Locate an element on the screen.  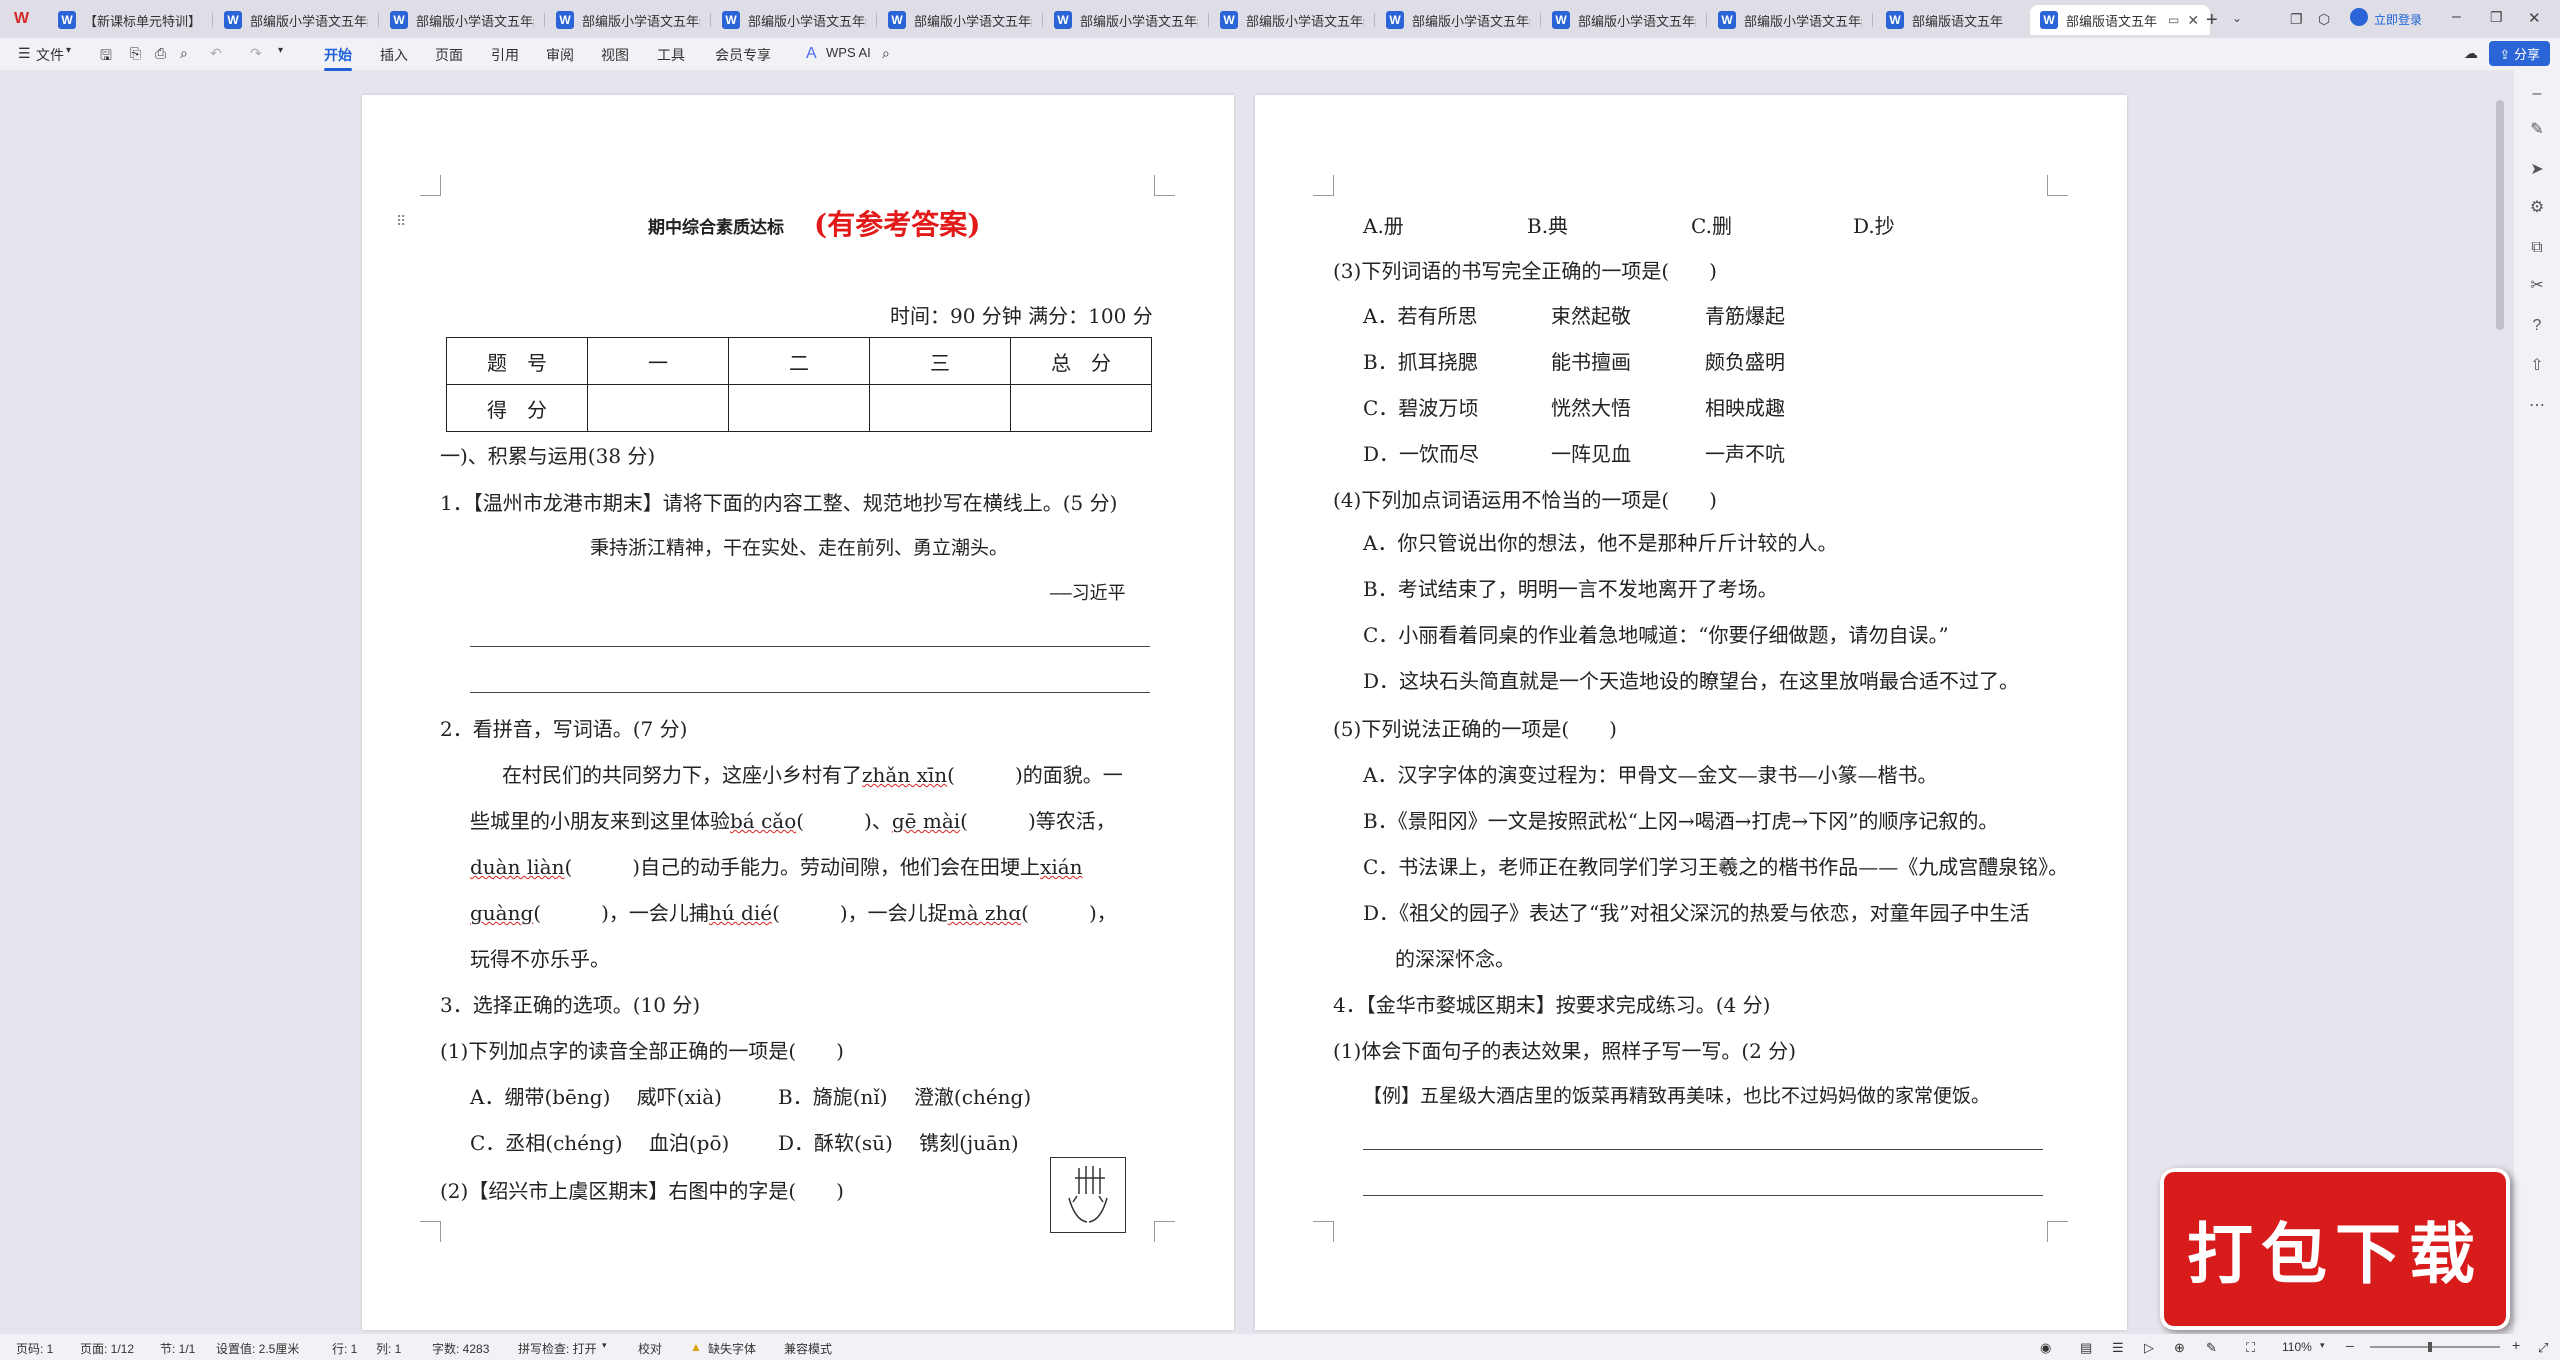
status-section: 节: 1/1 is located at coordinates (177, 1348).